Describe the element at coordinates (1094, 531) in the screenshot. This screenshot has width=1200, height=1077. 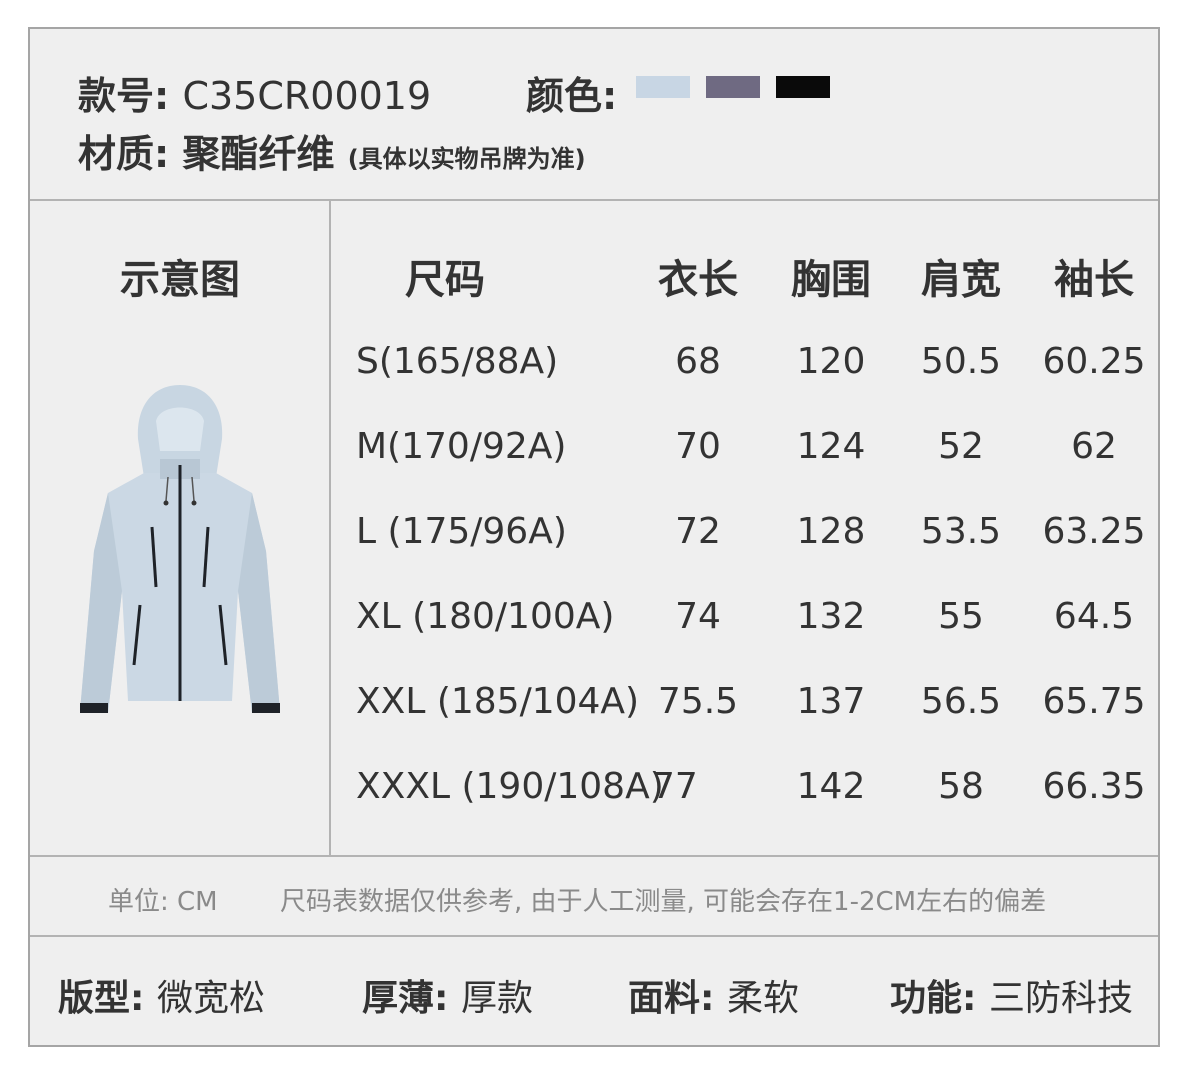
I see `cell-sleeve: 63.25` at that location.